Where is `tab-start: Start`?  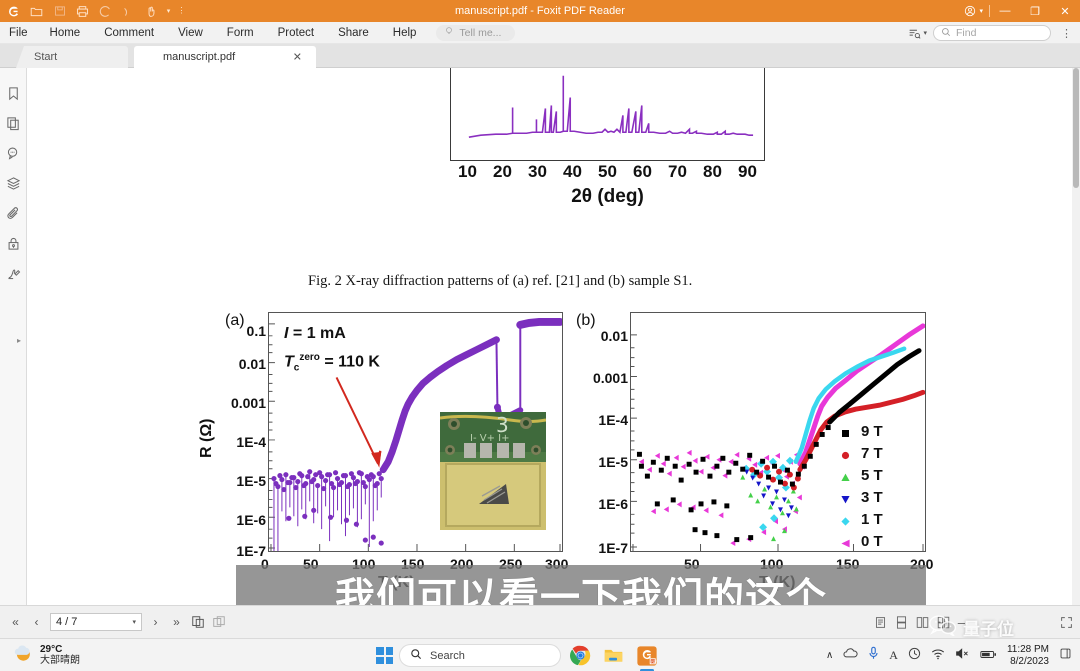
tab-start: Start is located at coordinates (72, 57).